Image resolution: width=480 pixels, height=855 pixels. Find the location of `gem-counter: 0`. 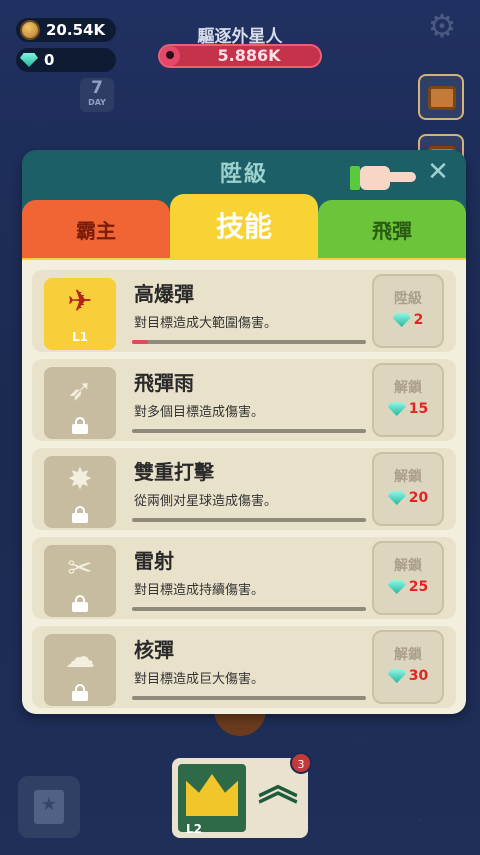

gem-counter: 0 is located at coordinates (66, 60).